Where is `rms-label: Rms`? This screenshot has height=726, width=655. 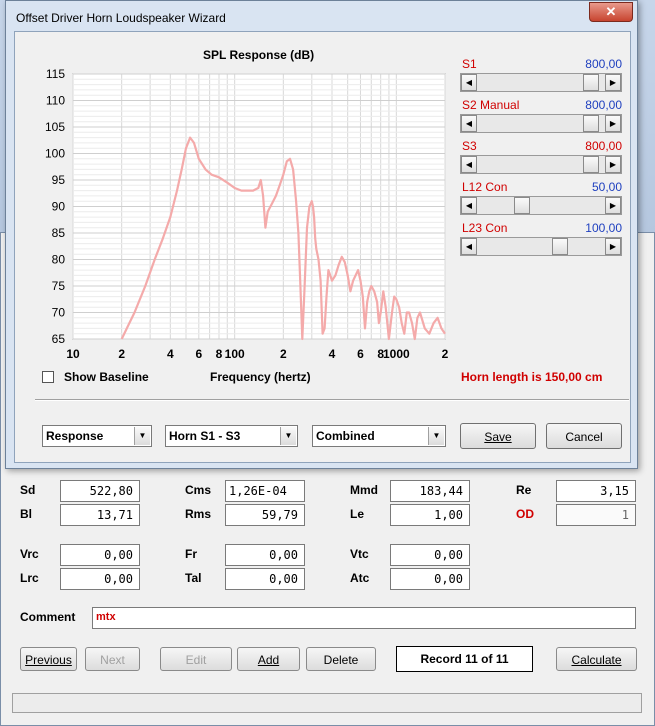
rms-label: Rms is located at coordinates (198, 514).